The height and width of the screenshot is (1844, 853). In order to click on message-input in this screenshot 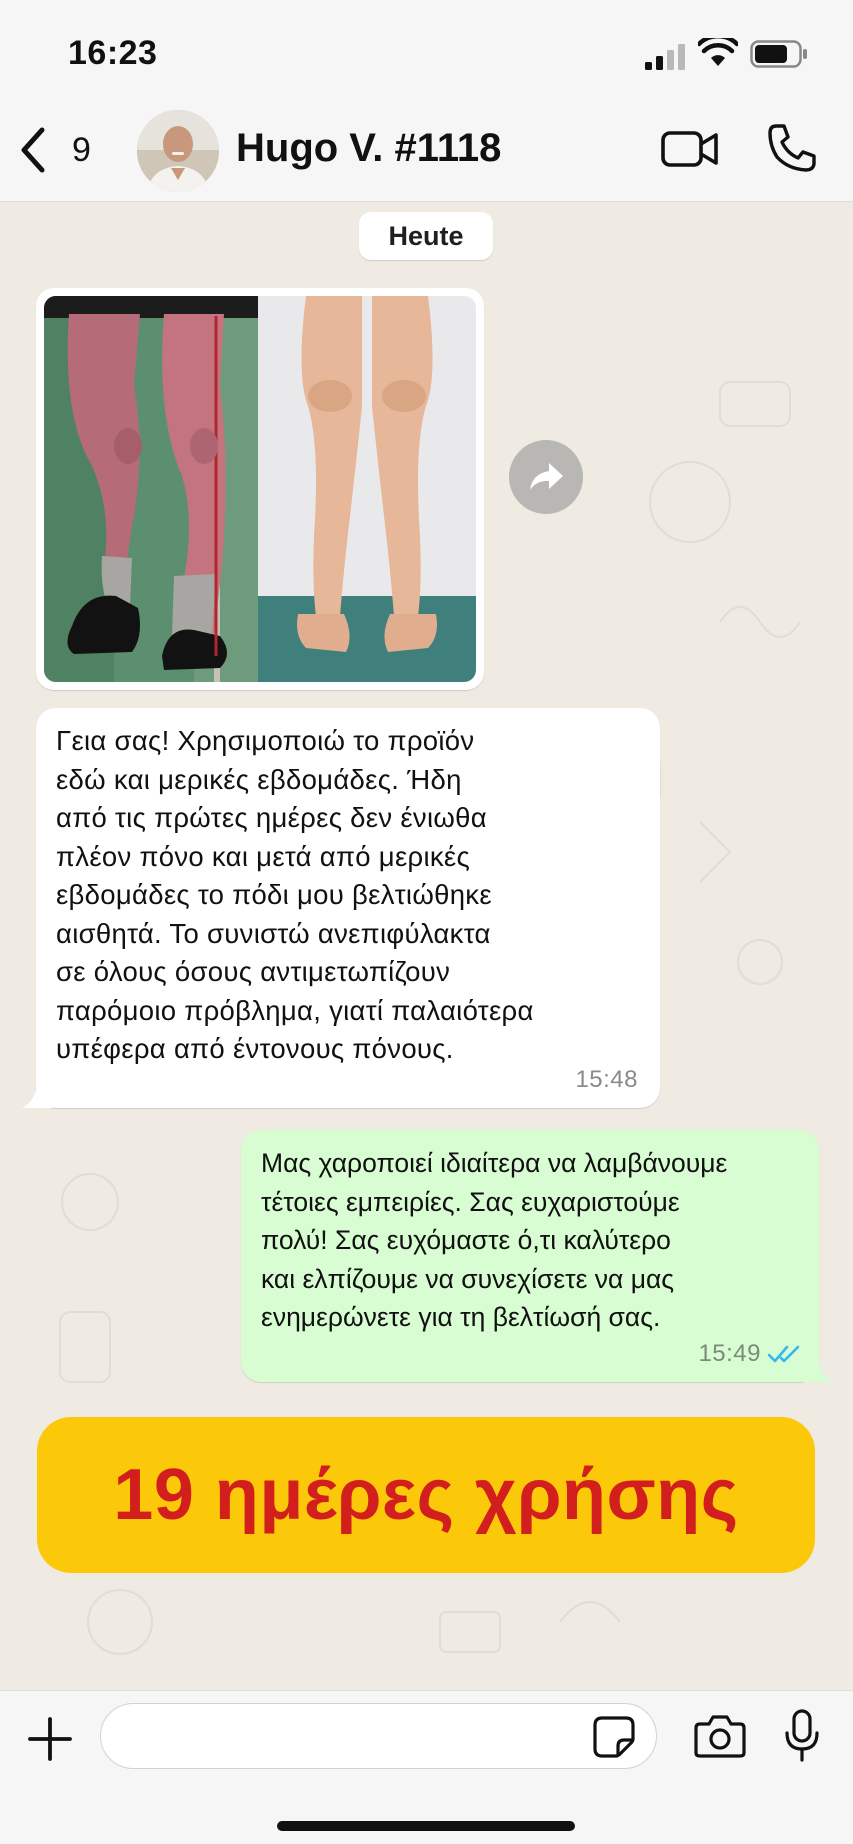, I will do `click(378, 1736)`.